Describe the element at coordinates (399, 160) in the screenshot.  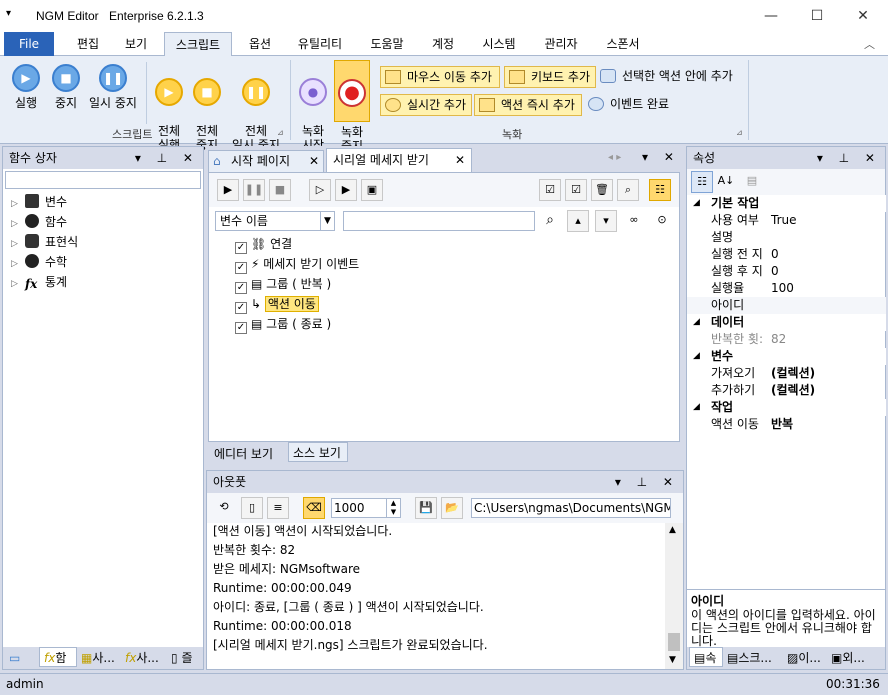
I see `tab-serial-message: 시리얼 메세지 받기 ✕` at that location.